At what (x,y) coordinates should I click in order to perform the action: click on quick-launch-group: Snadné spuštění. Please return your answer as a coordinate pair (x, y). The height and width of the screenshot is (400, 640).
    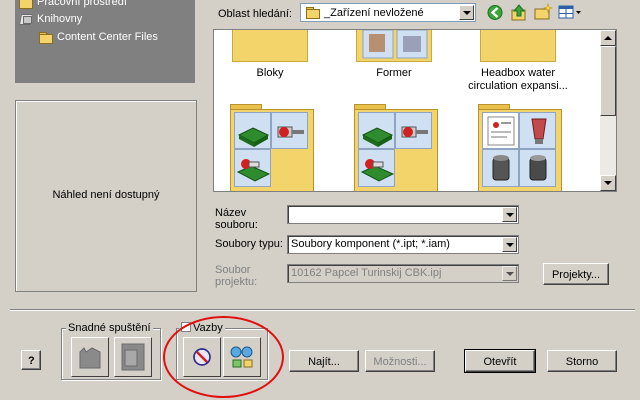
    Looking at the image, I should click on (111, 351).